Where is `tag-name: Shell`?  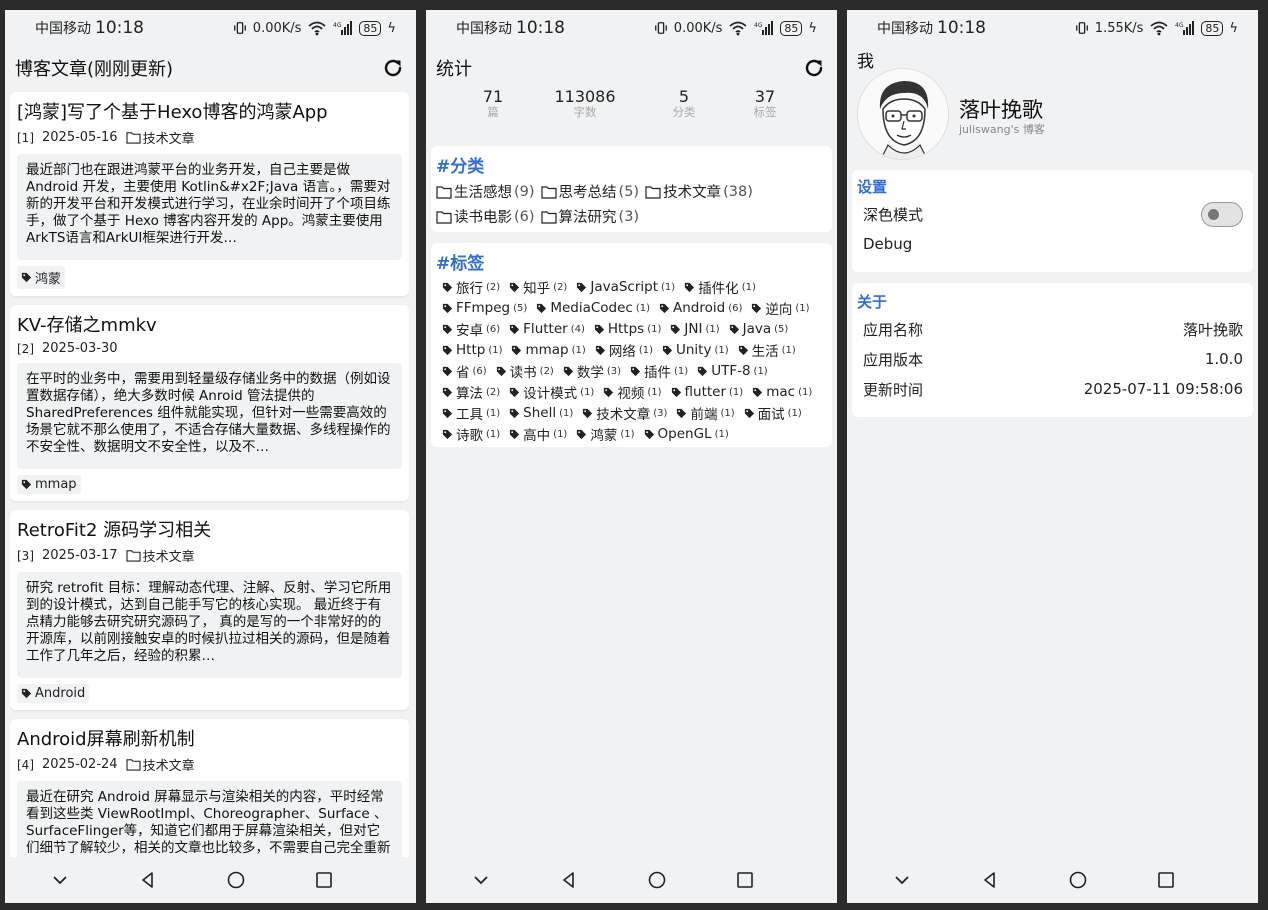 tag-name: Shell is located at coordinates (540, 413).